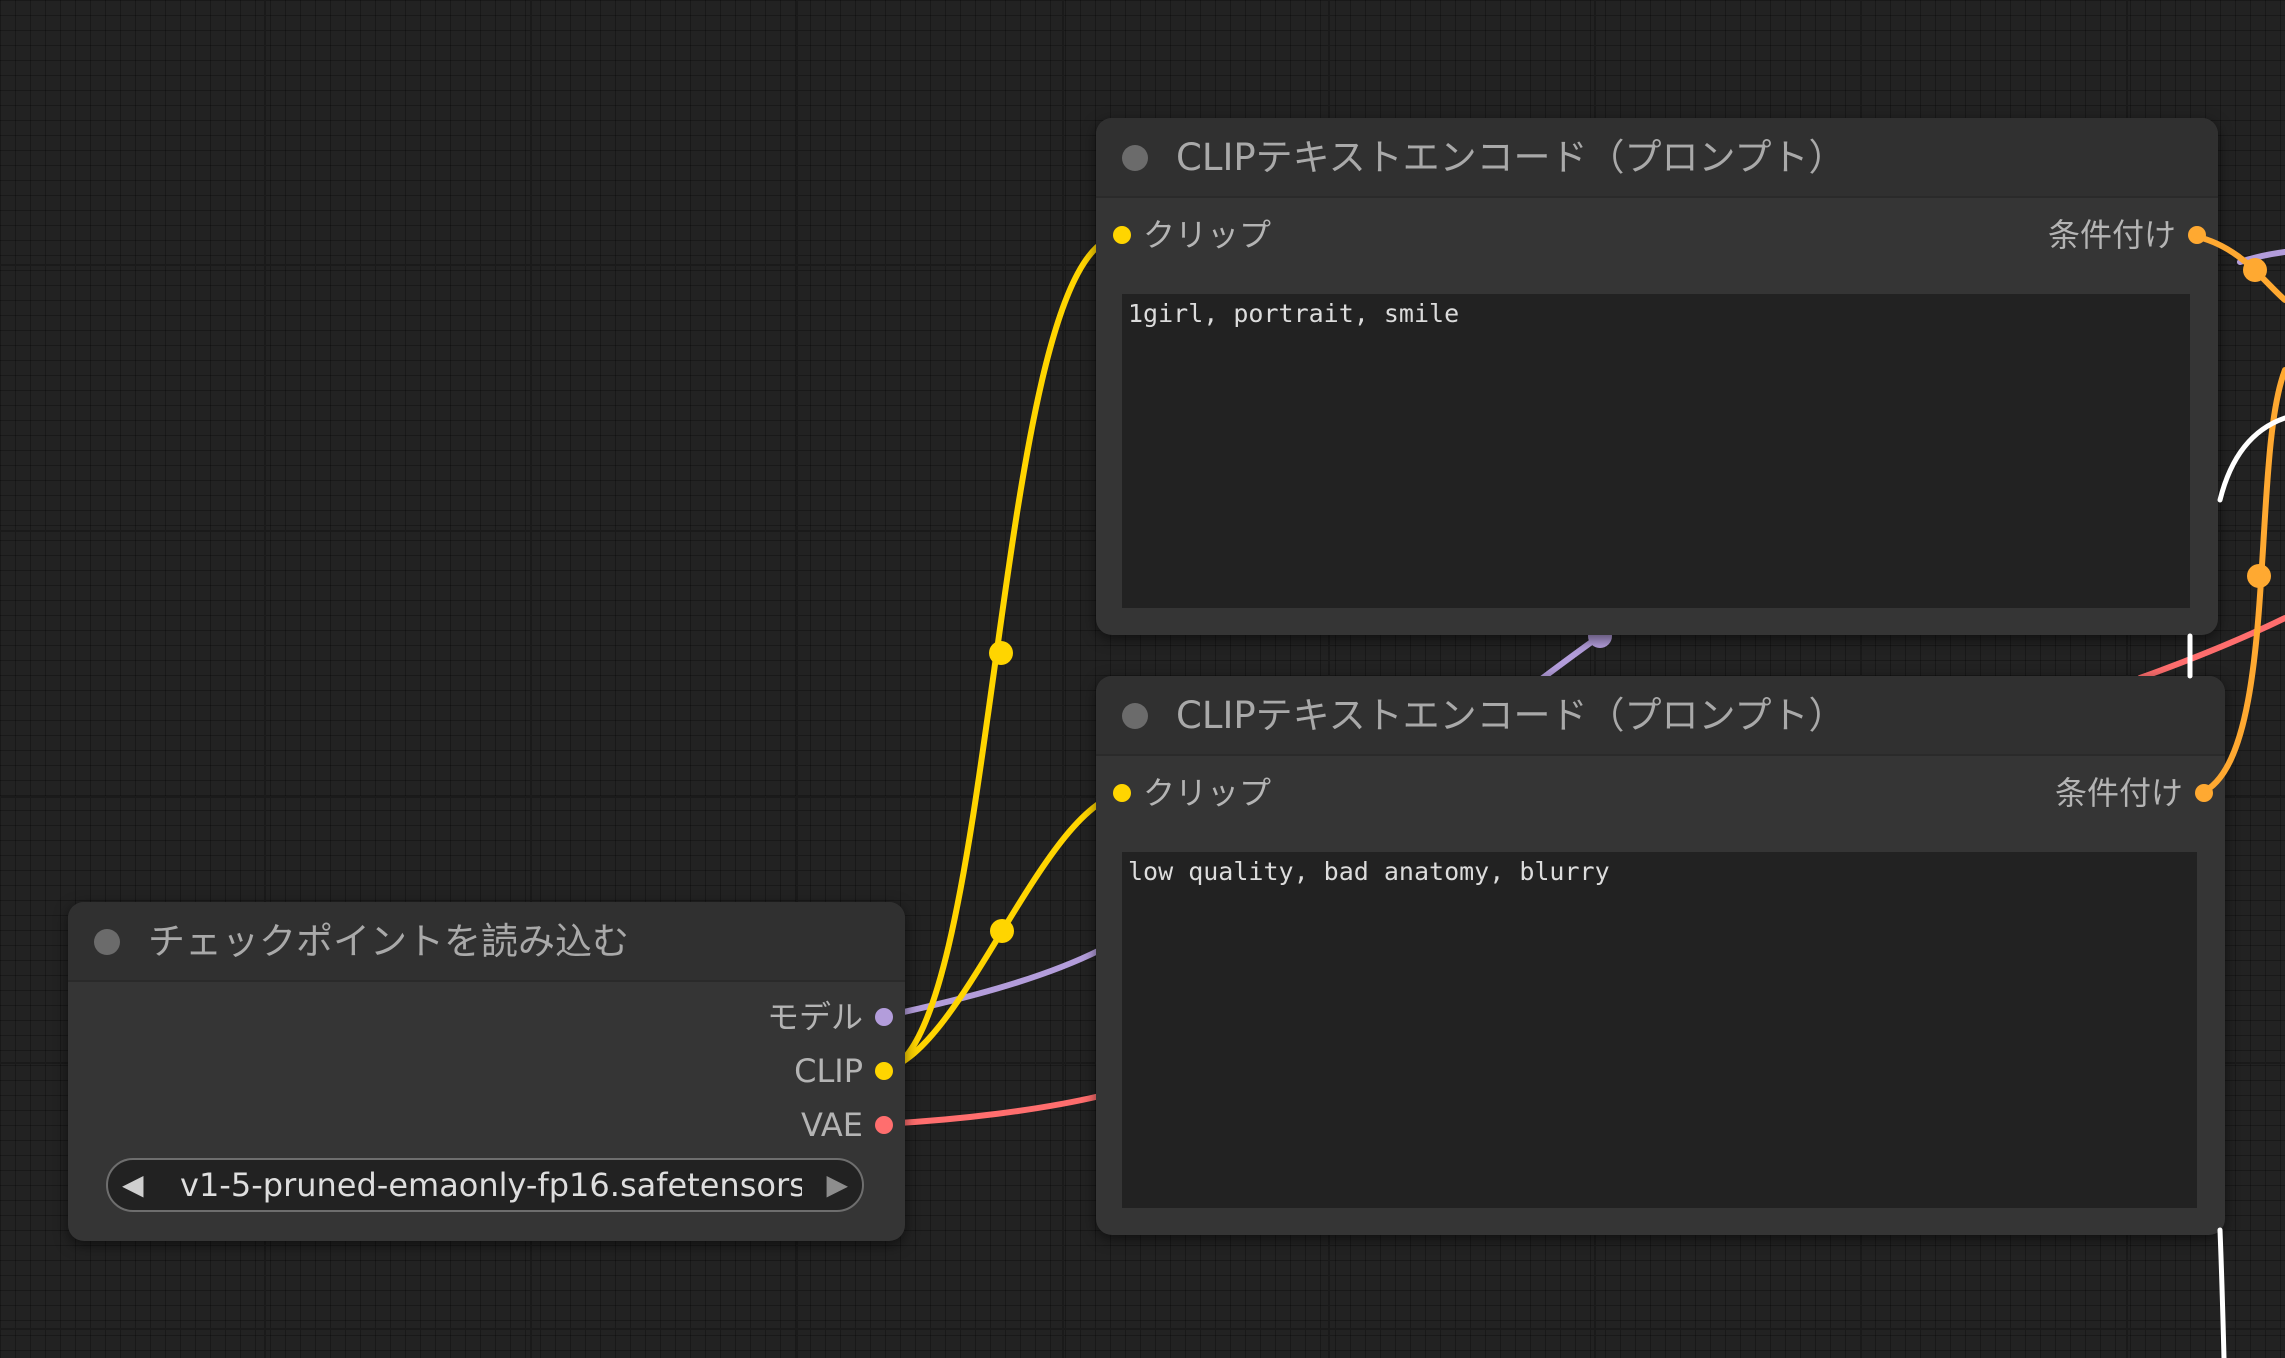  Describe the element at coordinates (743, 1017) in the screenshot. I see `output-slot-model: モデル` at that location.